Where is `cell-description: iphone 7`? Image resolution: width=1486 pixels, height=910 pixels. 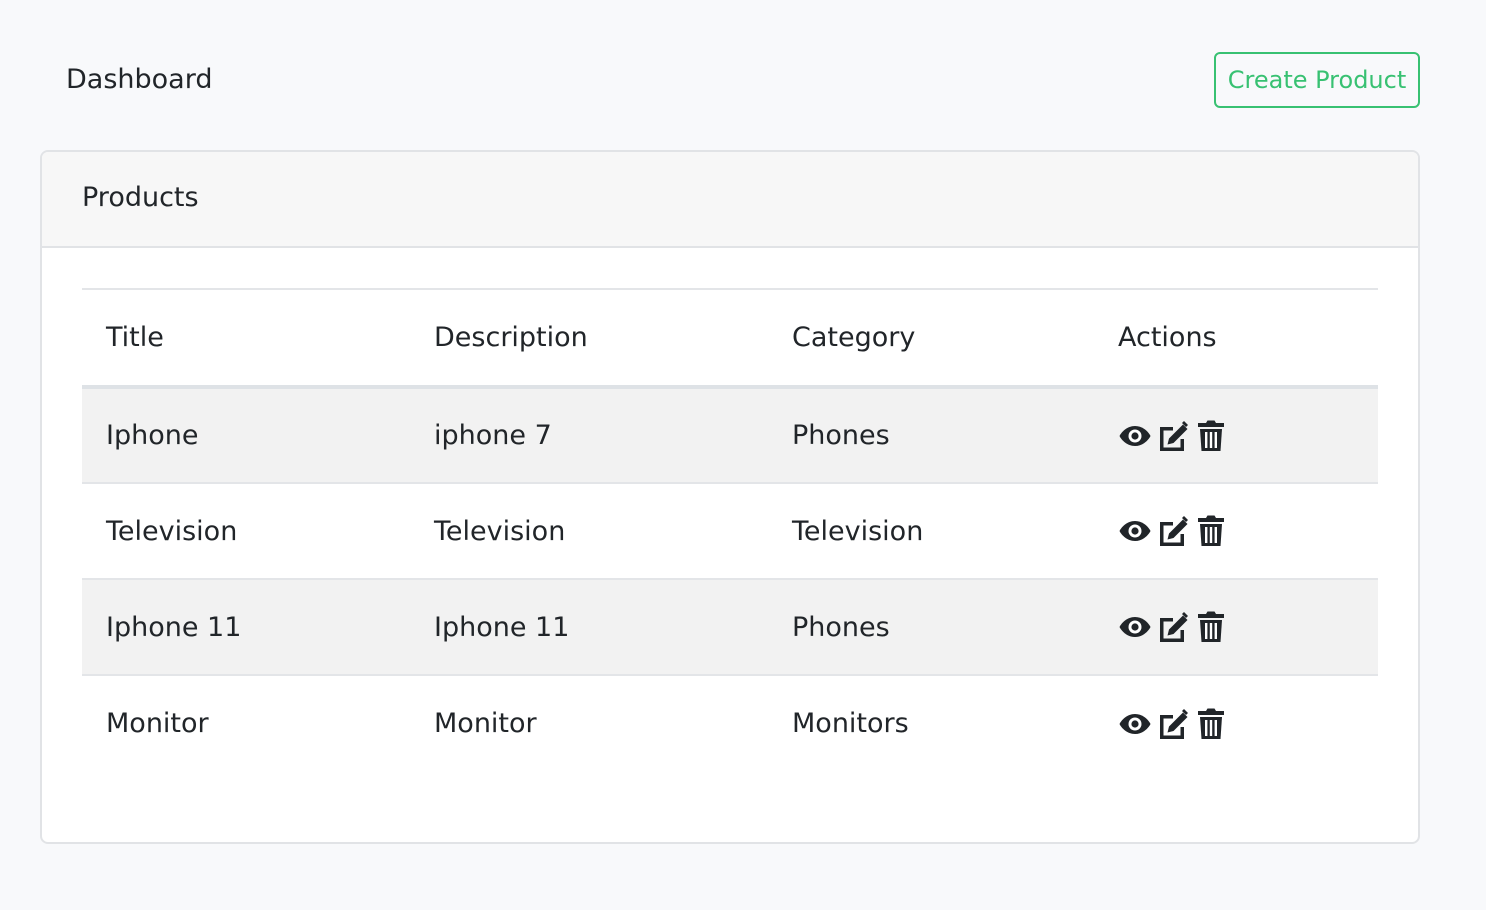 cell-description: iphone 7 is located at coordinates (493, 435).